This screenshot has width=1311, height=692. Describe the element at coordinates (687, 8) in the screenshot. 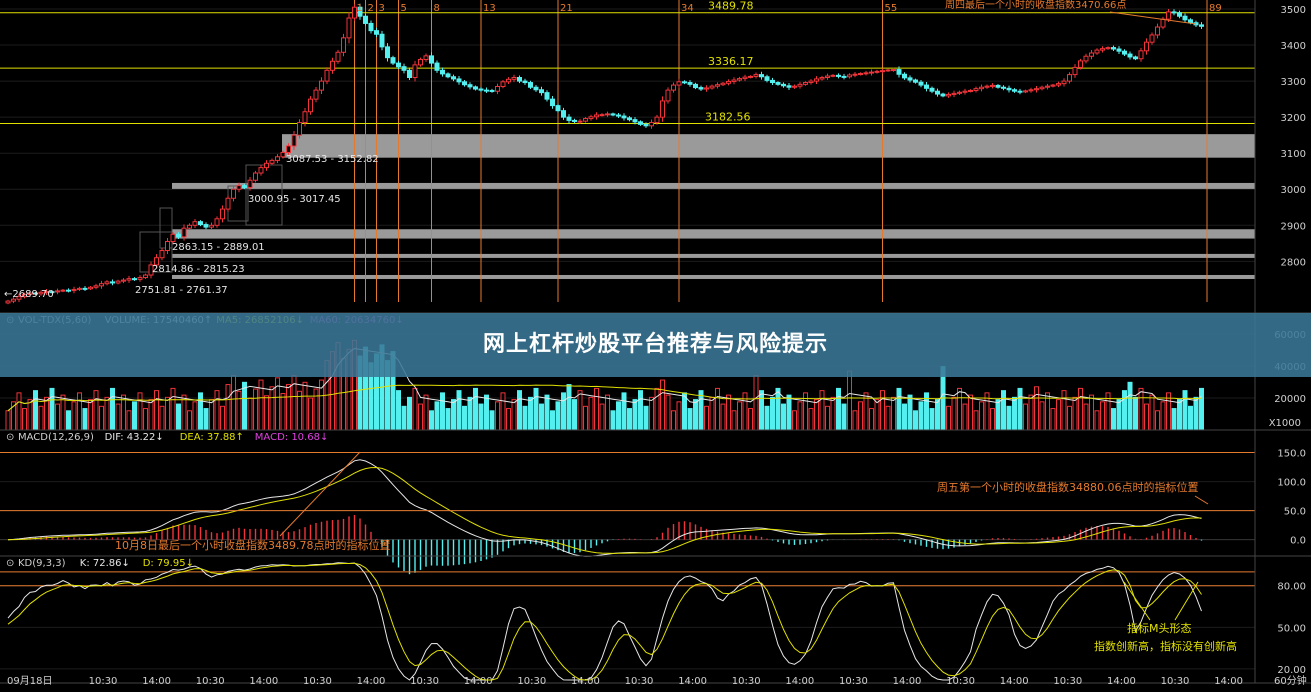

I see `fib-label: 34` at that location.